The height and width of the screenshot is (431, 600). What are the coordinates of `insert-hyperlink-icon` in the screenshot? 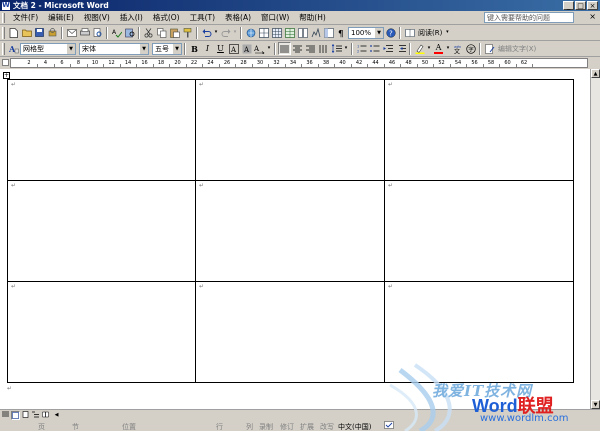 It's located at (250, 32).